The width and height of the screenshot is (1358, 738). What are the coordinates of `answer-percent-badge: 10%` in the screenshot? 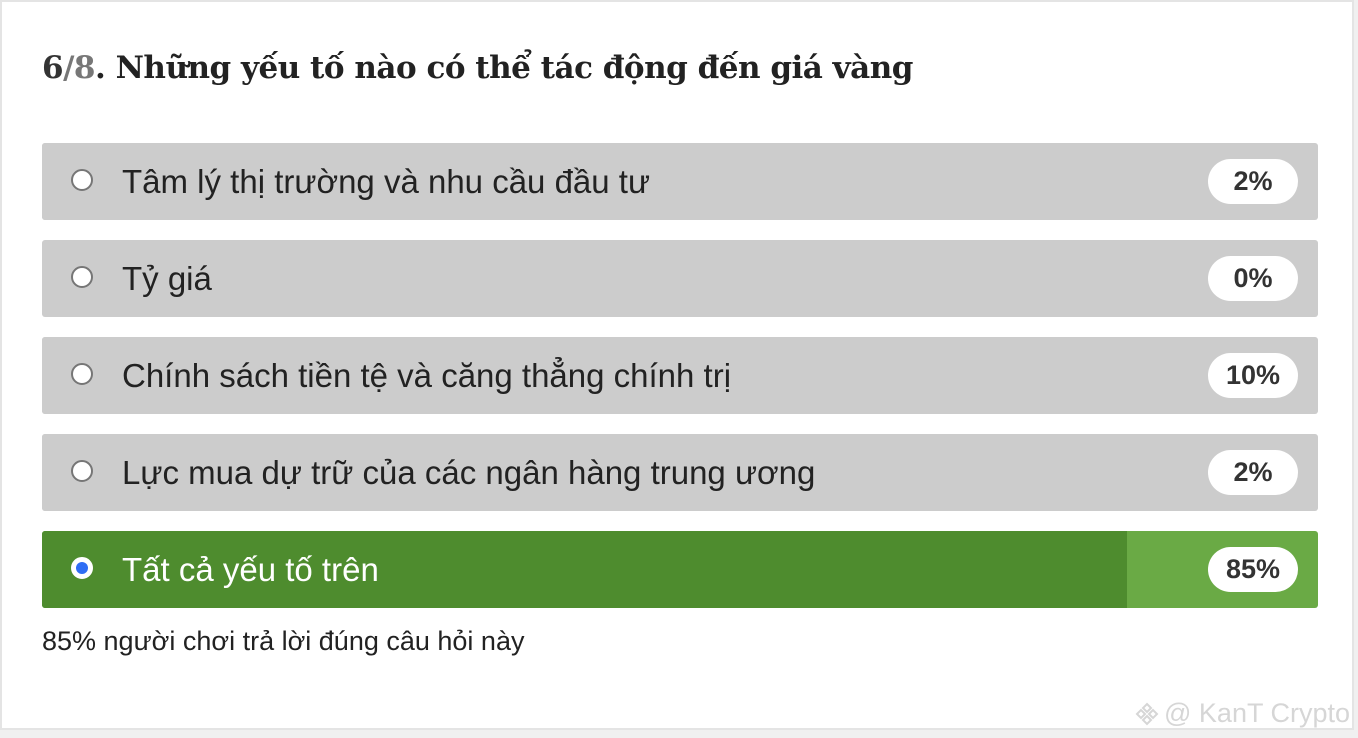 It's located at (1253, 375).